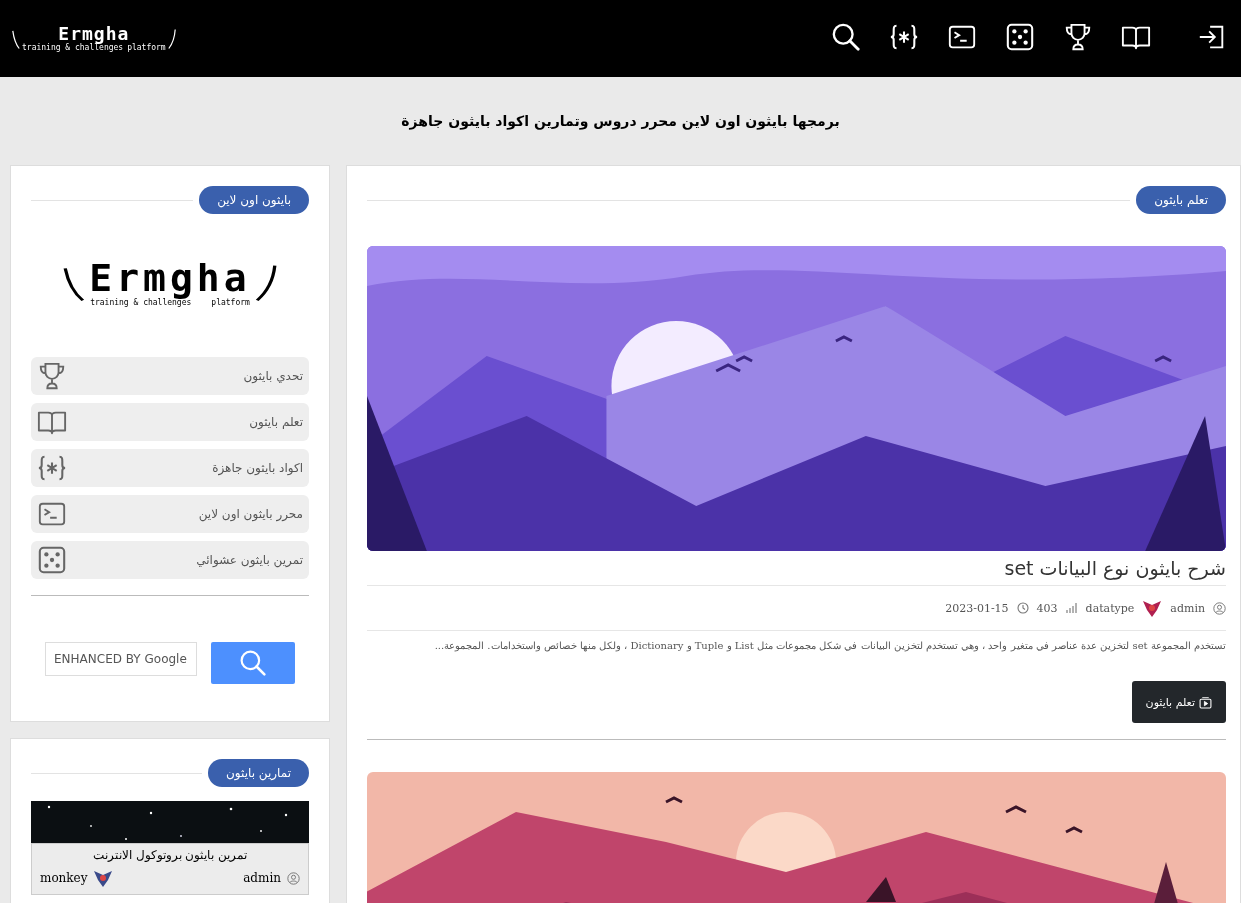 The image size is (1241, 903). What do you see at coordinates (64, 878) in the screenshot?
I see `category-name: monkey` at bounding box center [64, 878].